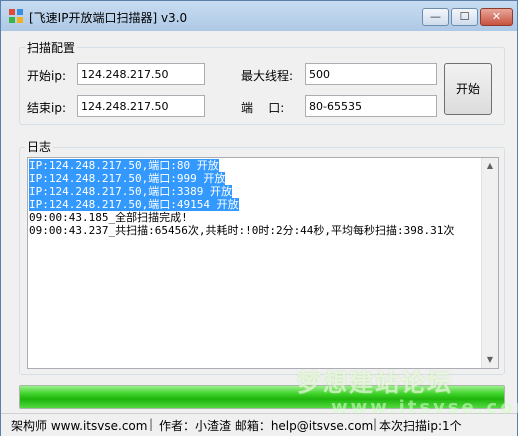 The height and width of the screenshot is (436, 518). I want to click on scroll-down-icon: ▼, so click(490, 360).